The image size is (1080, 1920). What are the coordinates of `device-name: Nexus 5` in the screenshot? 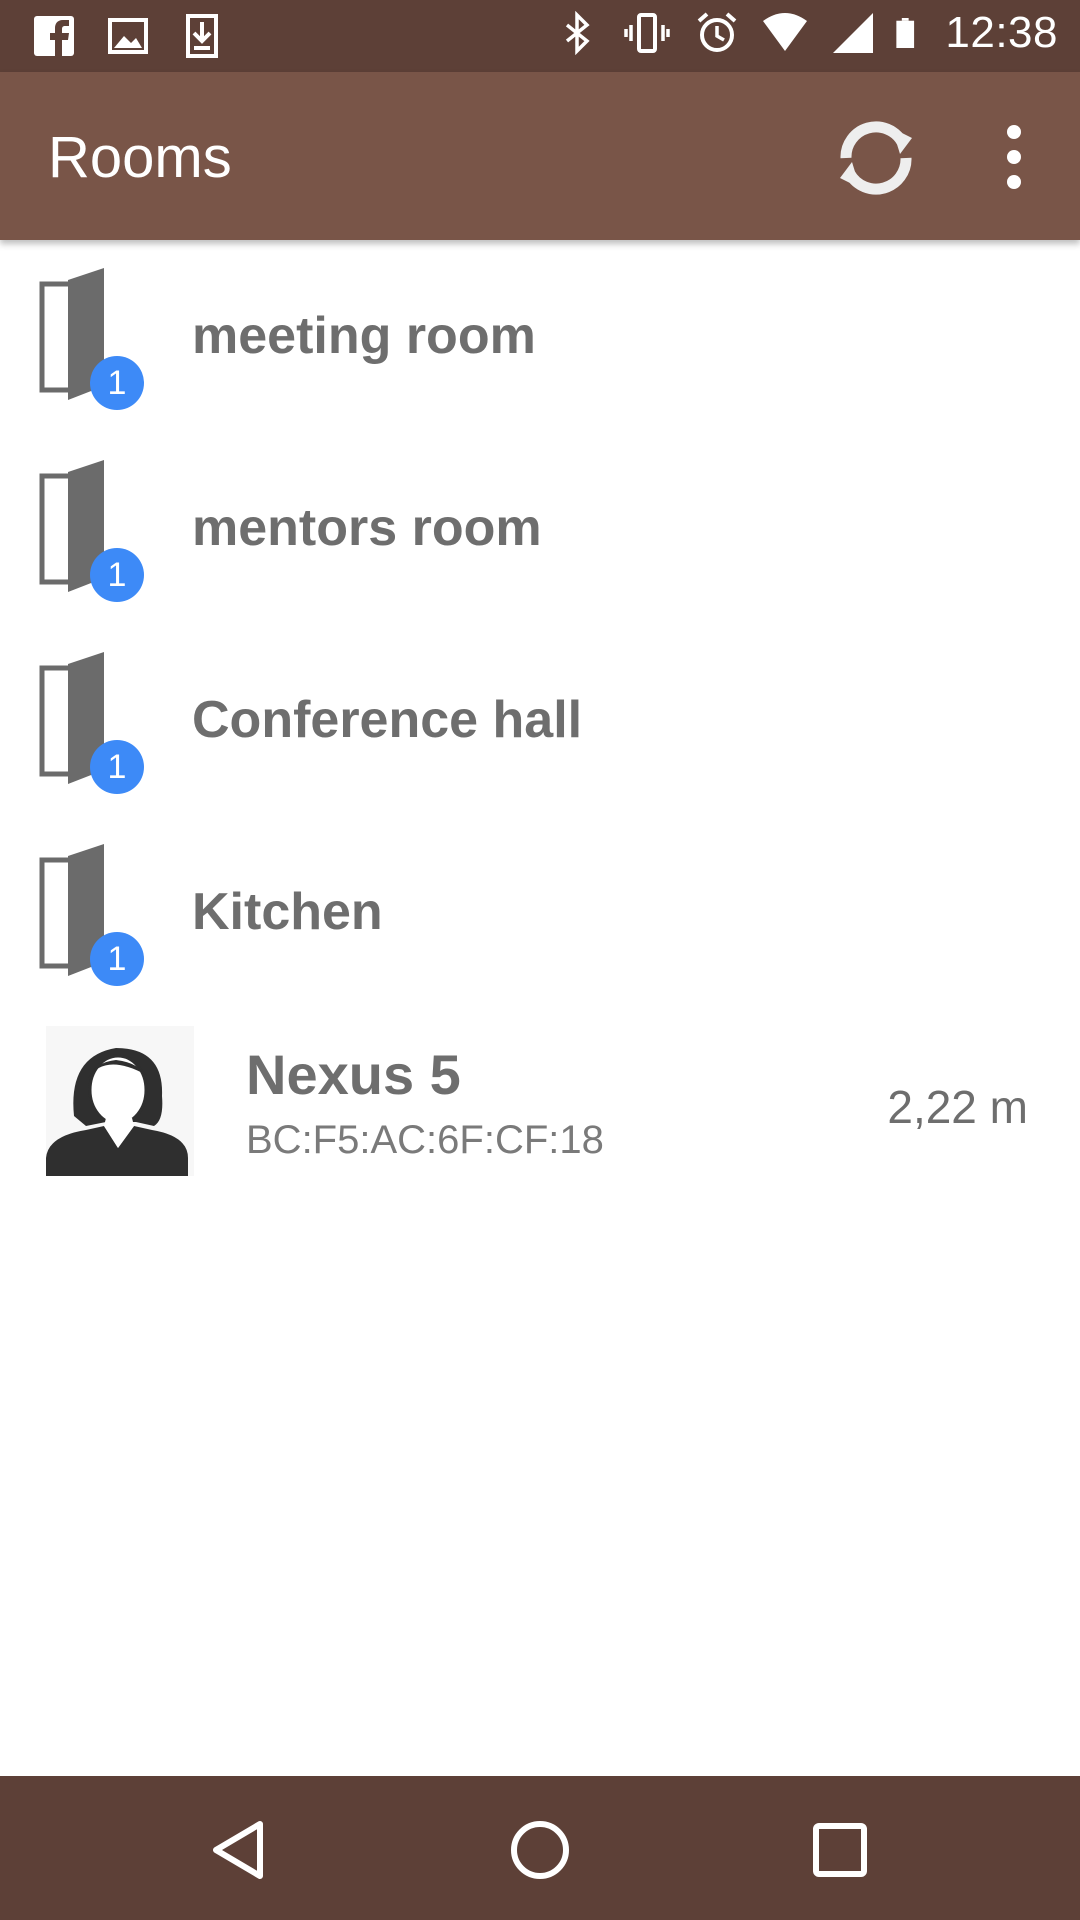 It's located at (353, 1074).